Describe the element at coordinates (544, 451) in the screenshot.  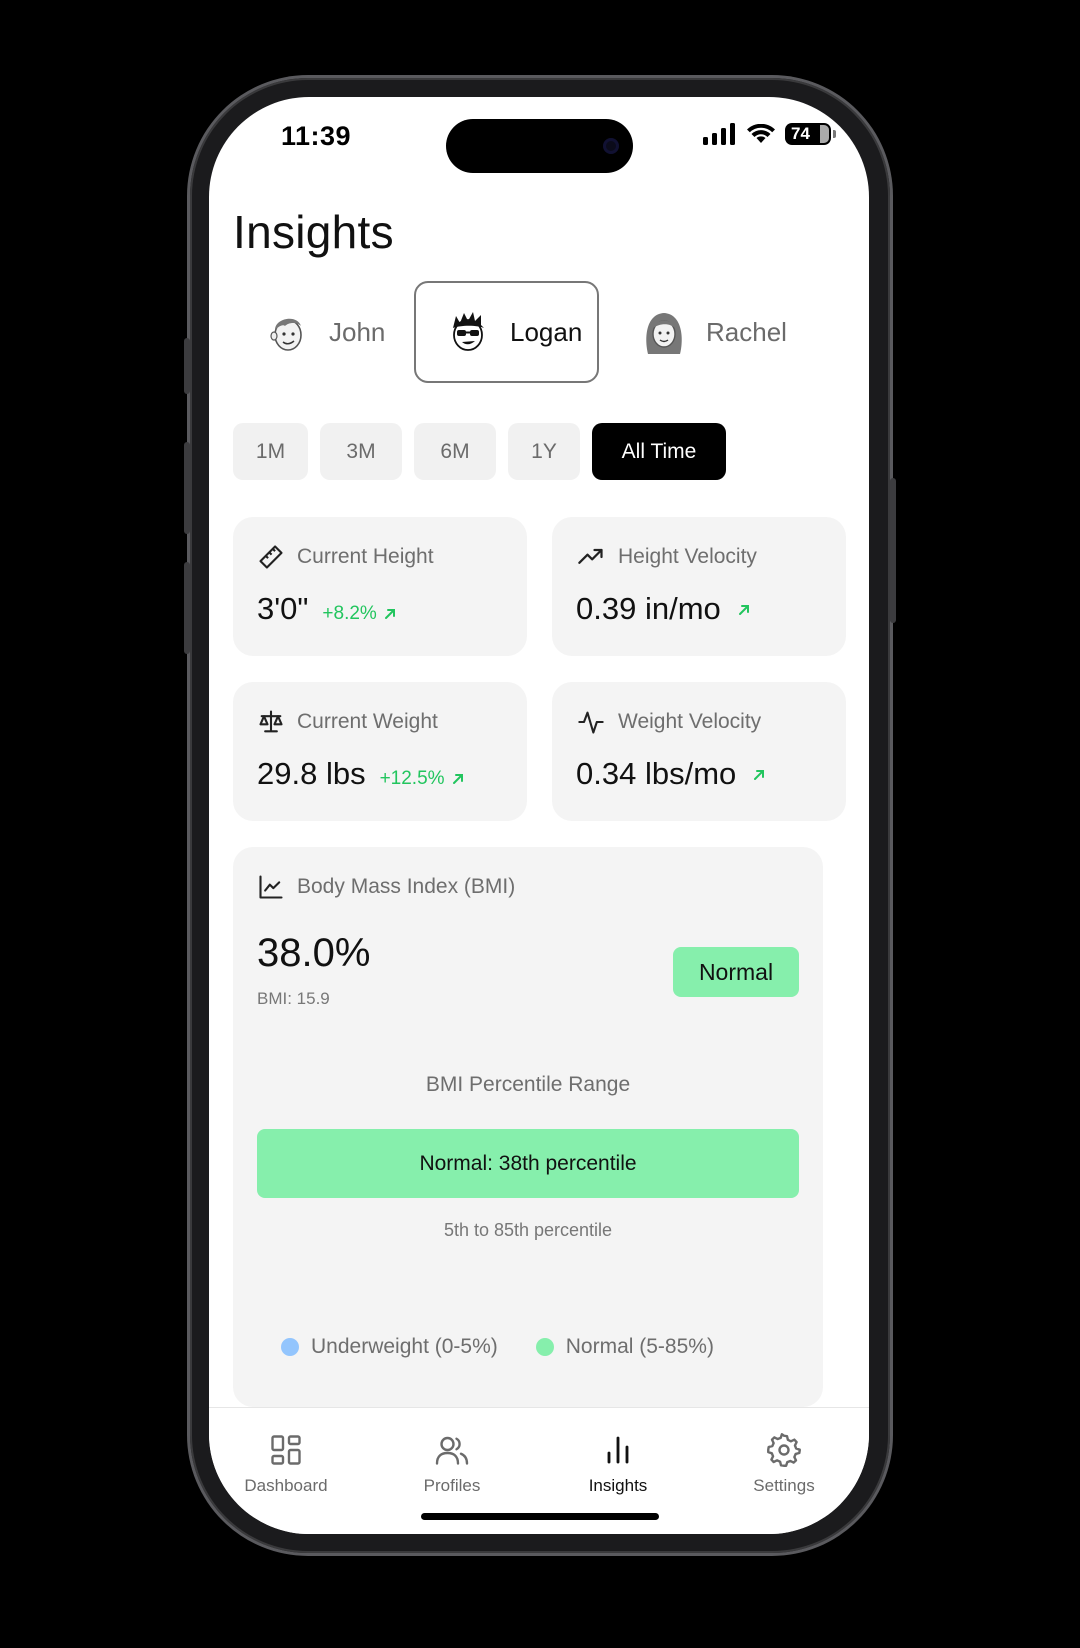
I see `range-1y: 1Y` at that location.